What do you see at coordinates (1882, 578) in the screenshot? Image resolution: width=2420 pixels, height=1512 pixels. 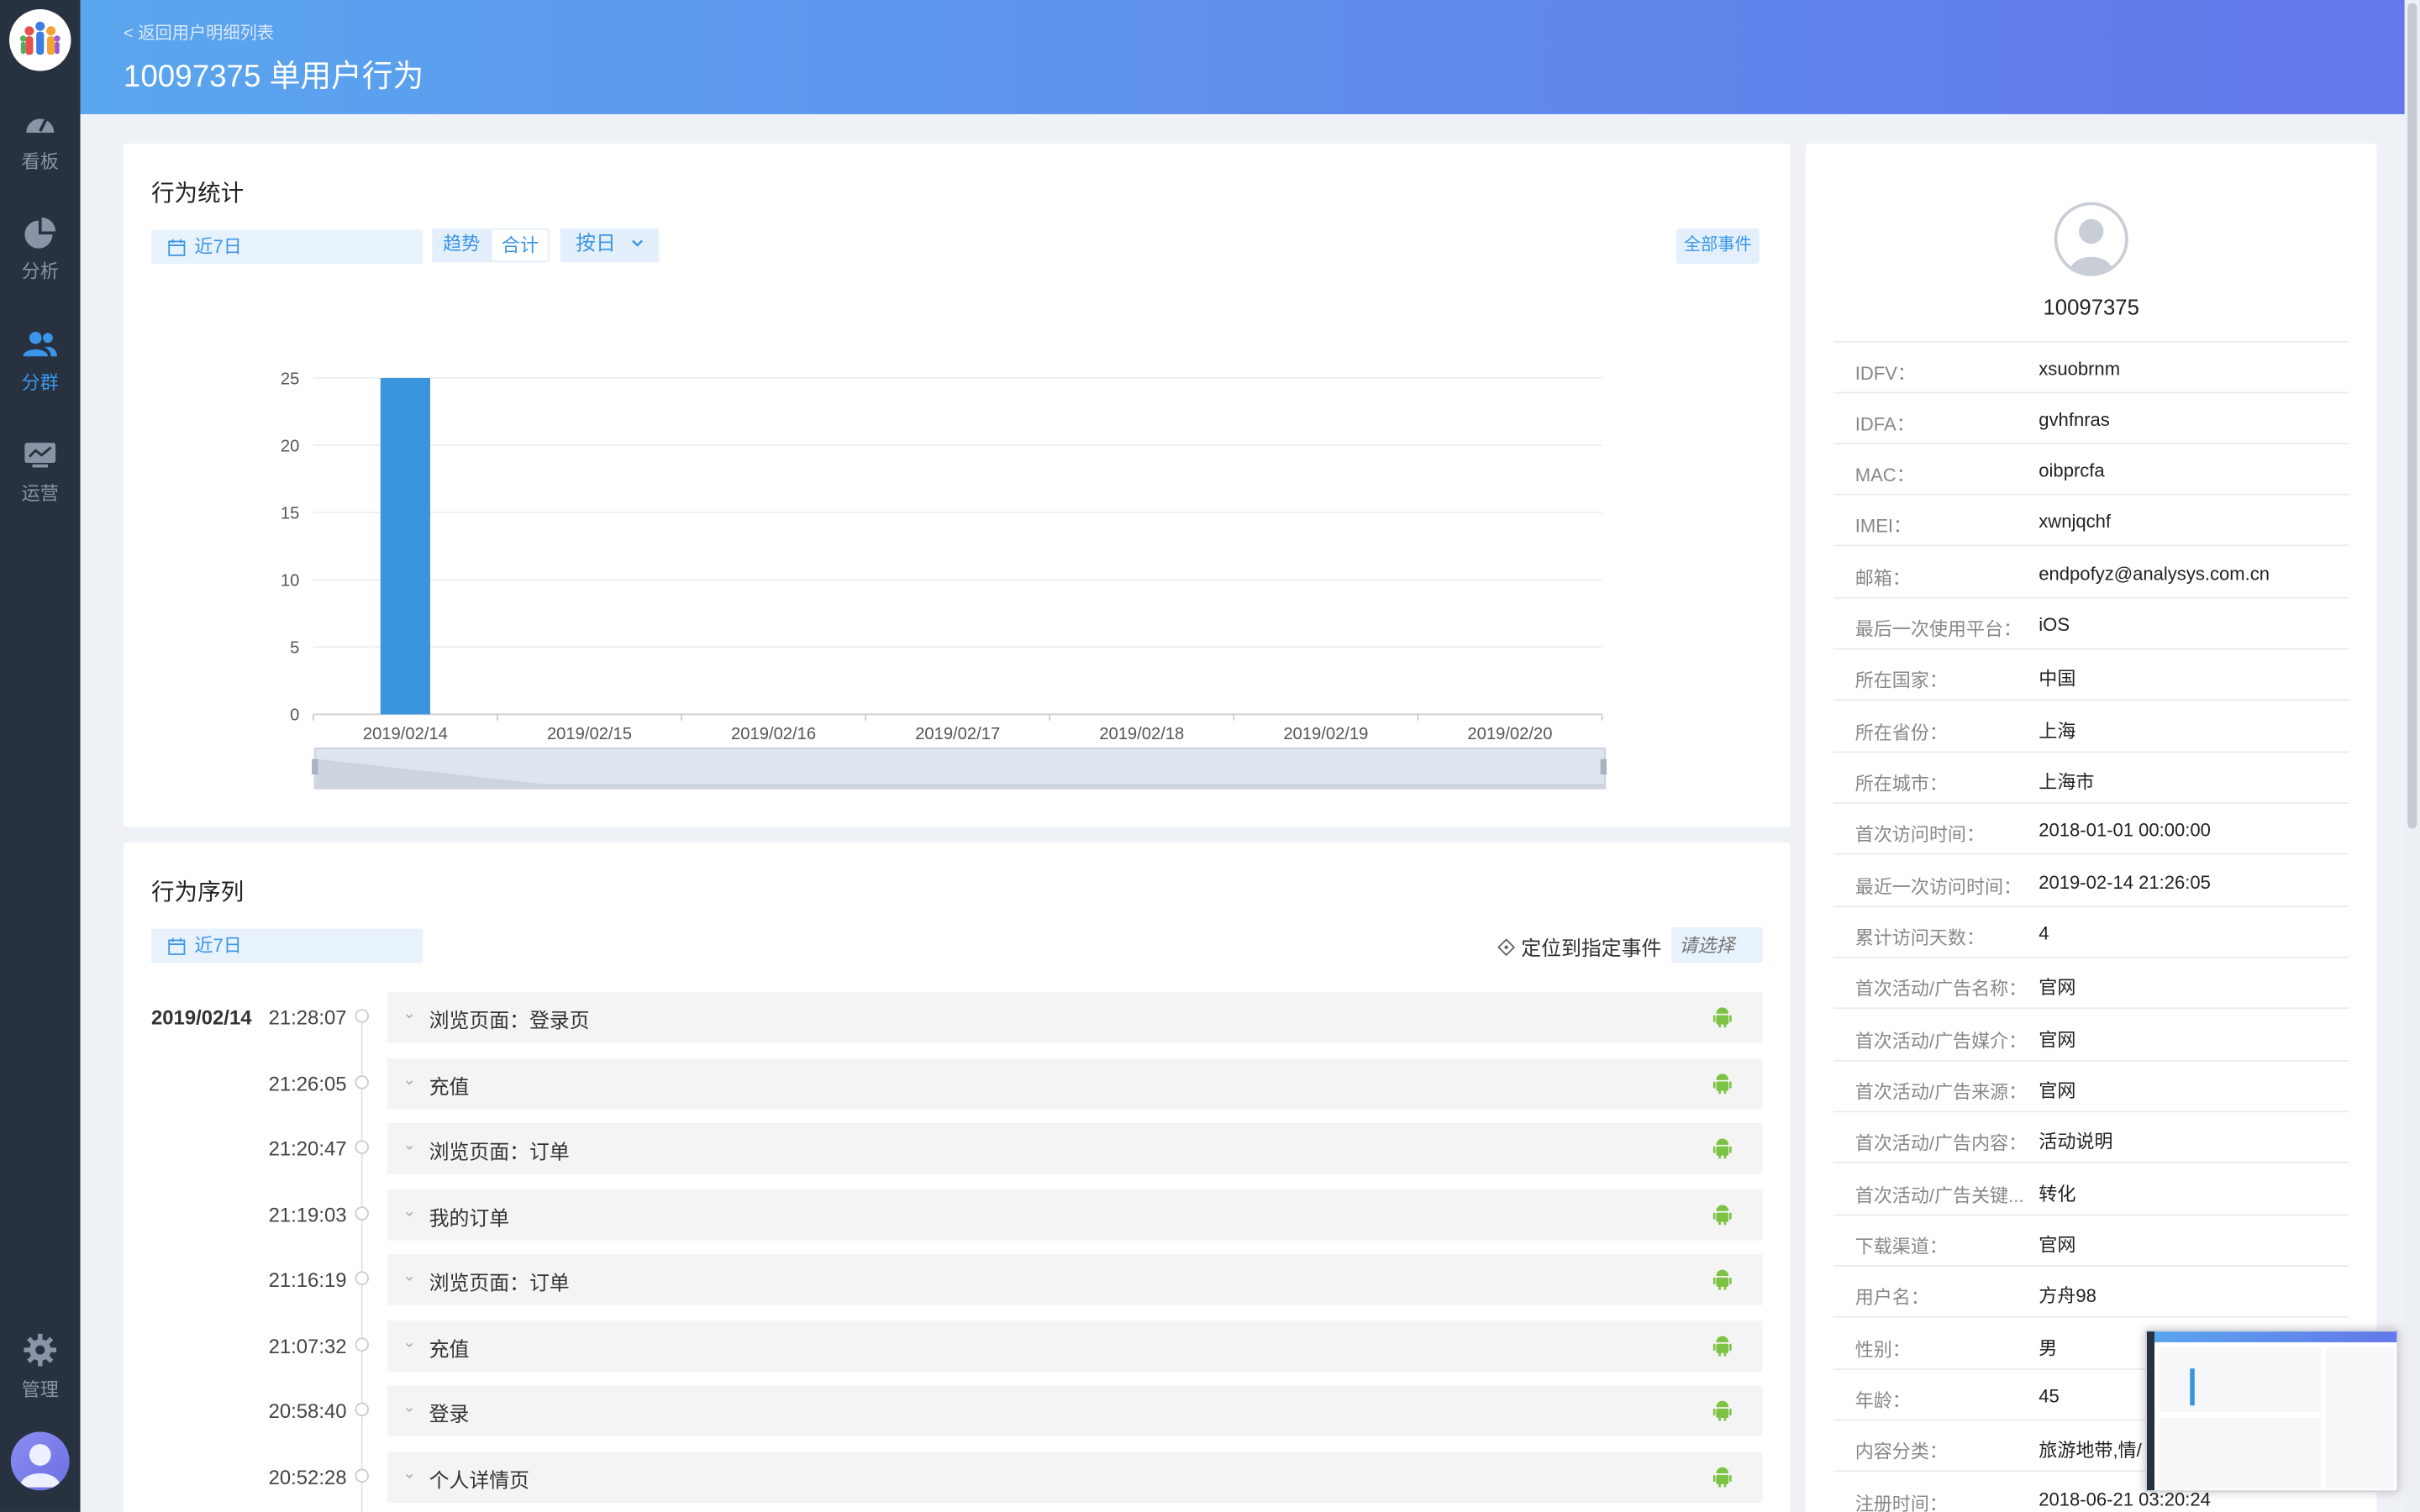 I see `field-key: 邮箱：` at bounding box center [1882, 578].